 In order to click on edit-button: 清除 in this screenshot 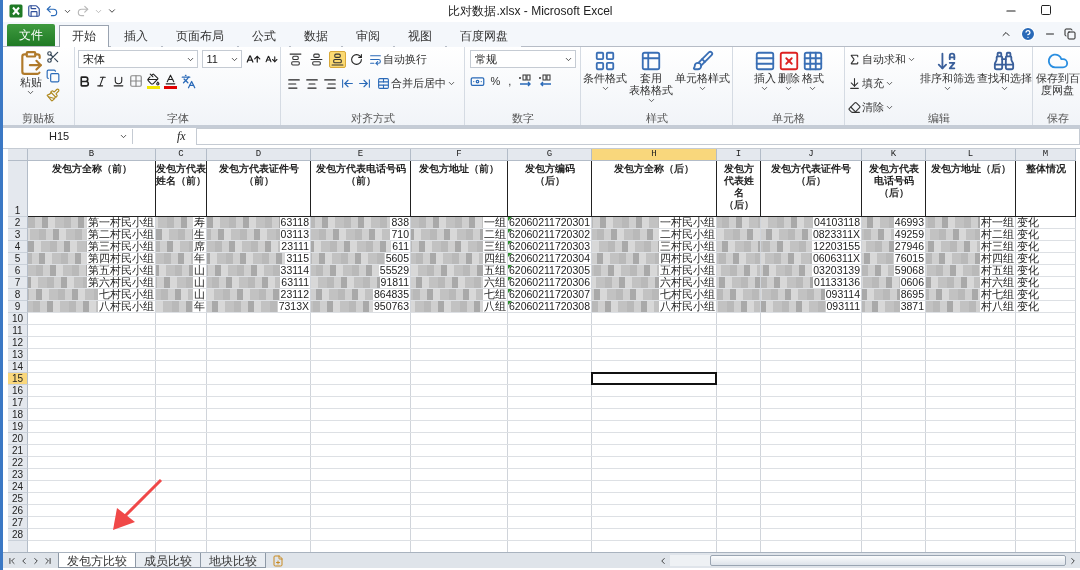, I will do `click(881, 107)`.